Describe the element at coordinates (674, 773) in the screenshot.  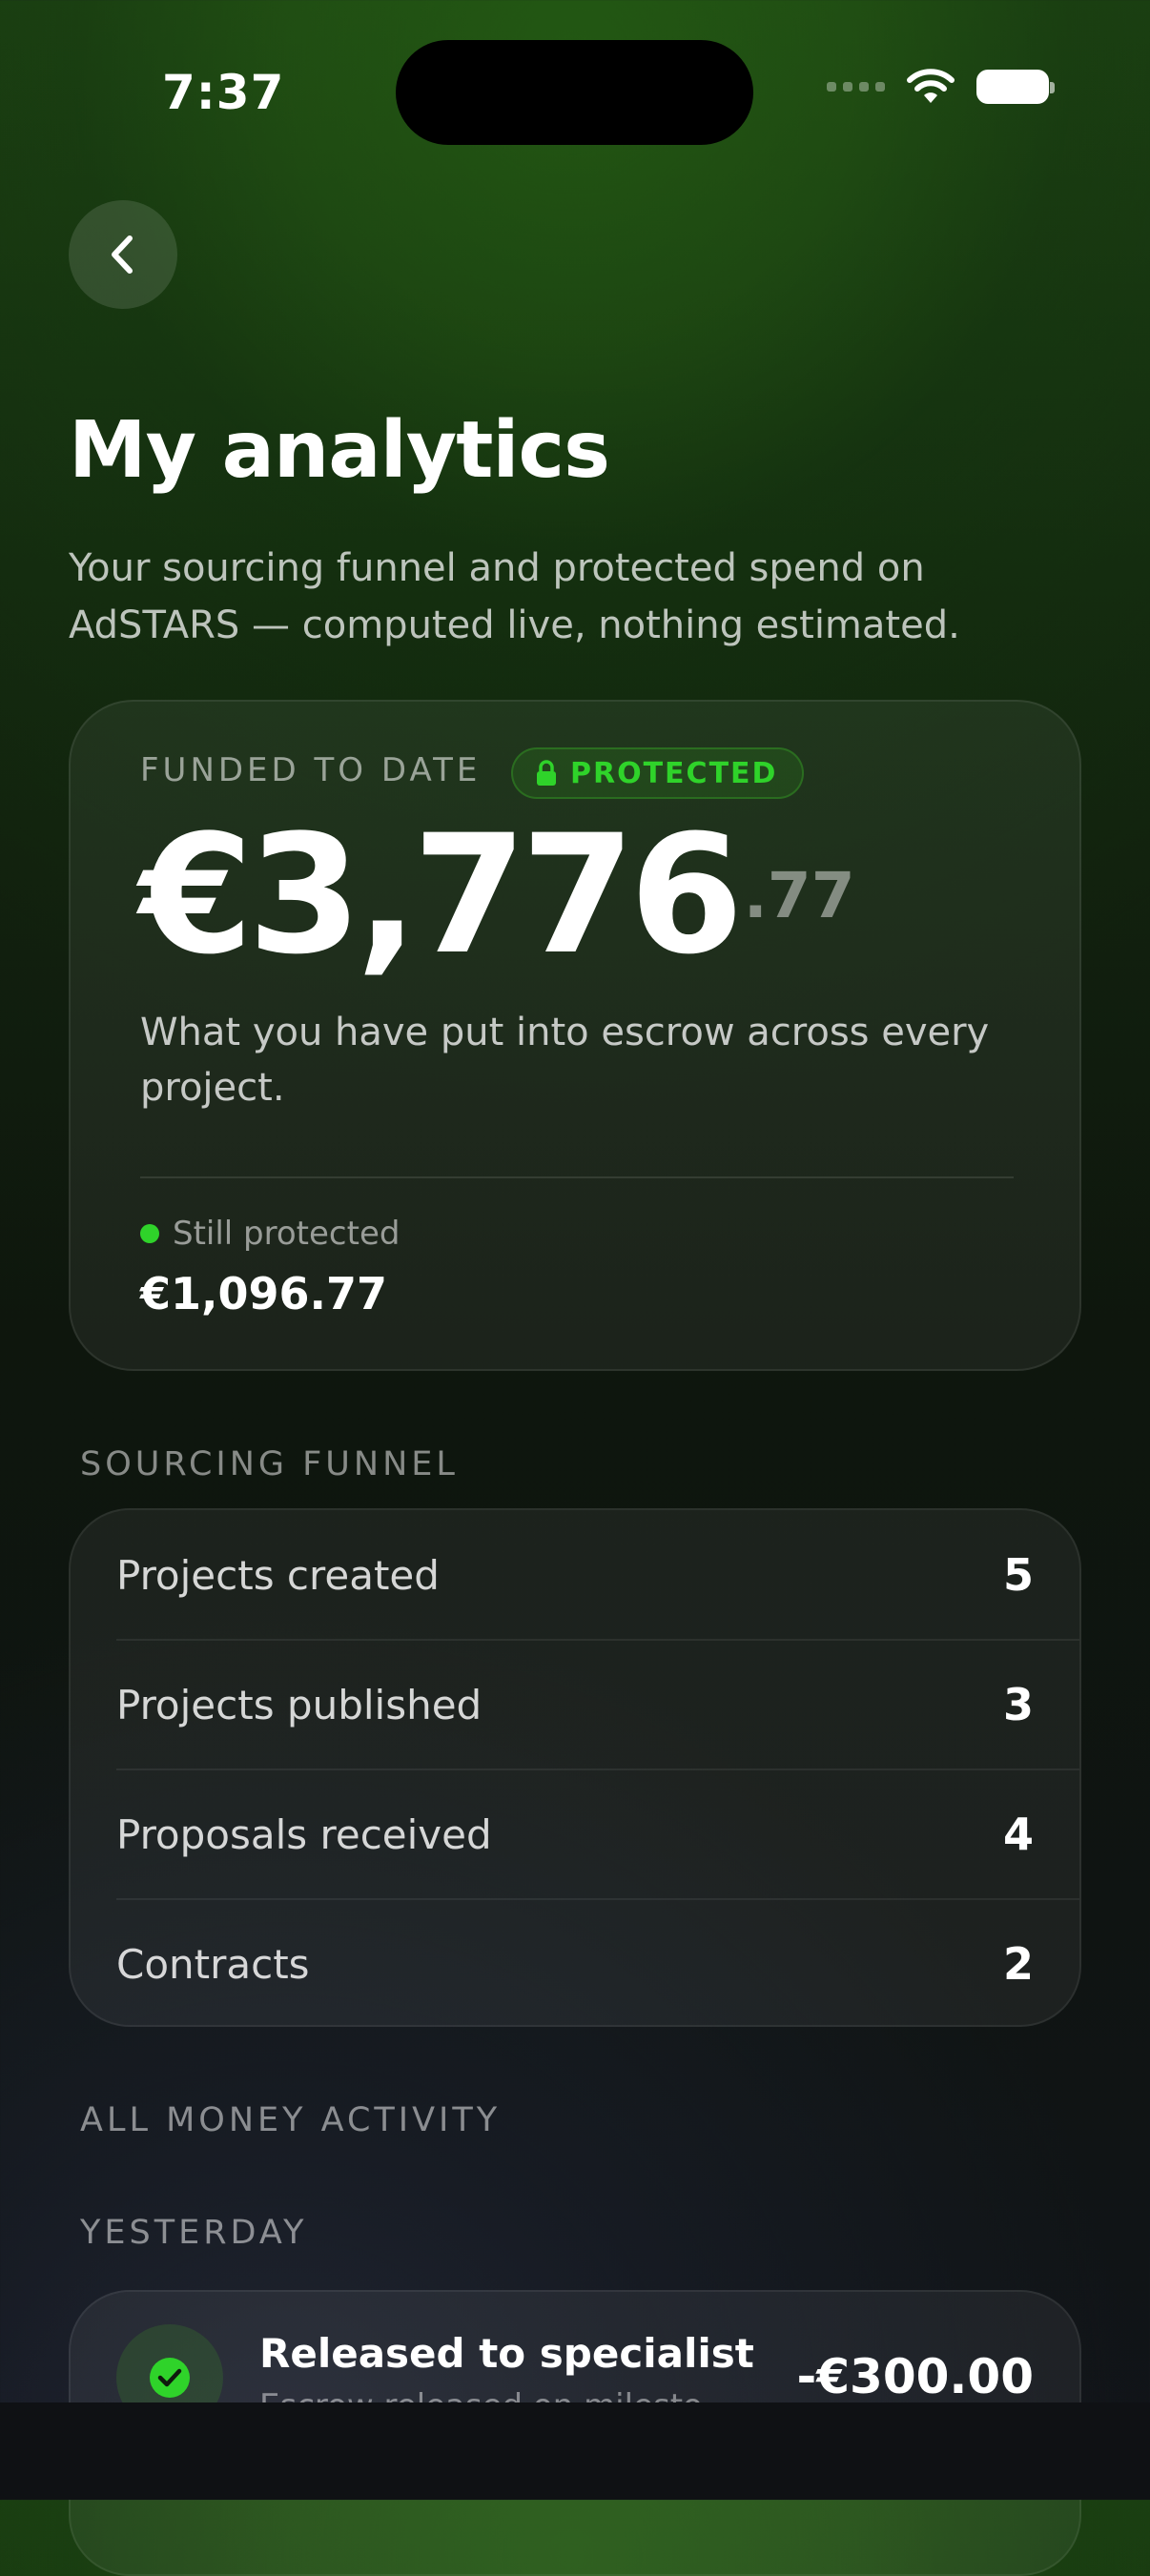
I see `protected-label: PROTECTED` at that location.